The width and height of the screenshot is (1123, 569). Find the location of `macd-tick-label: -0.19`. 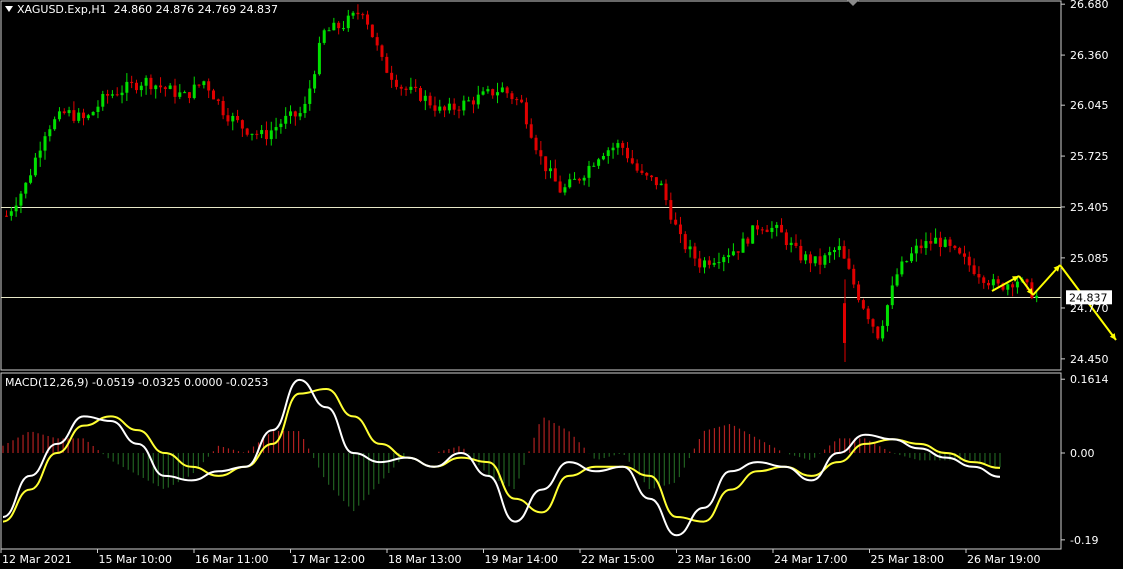

macd-tick-label: -0.19 is located at coordinates (1084, 540).